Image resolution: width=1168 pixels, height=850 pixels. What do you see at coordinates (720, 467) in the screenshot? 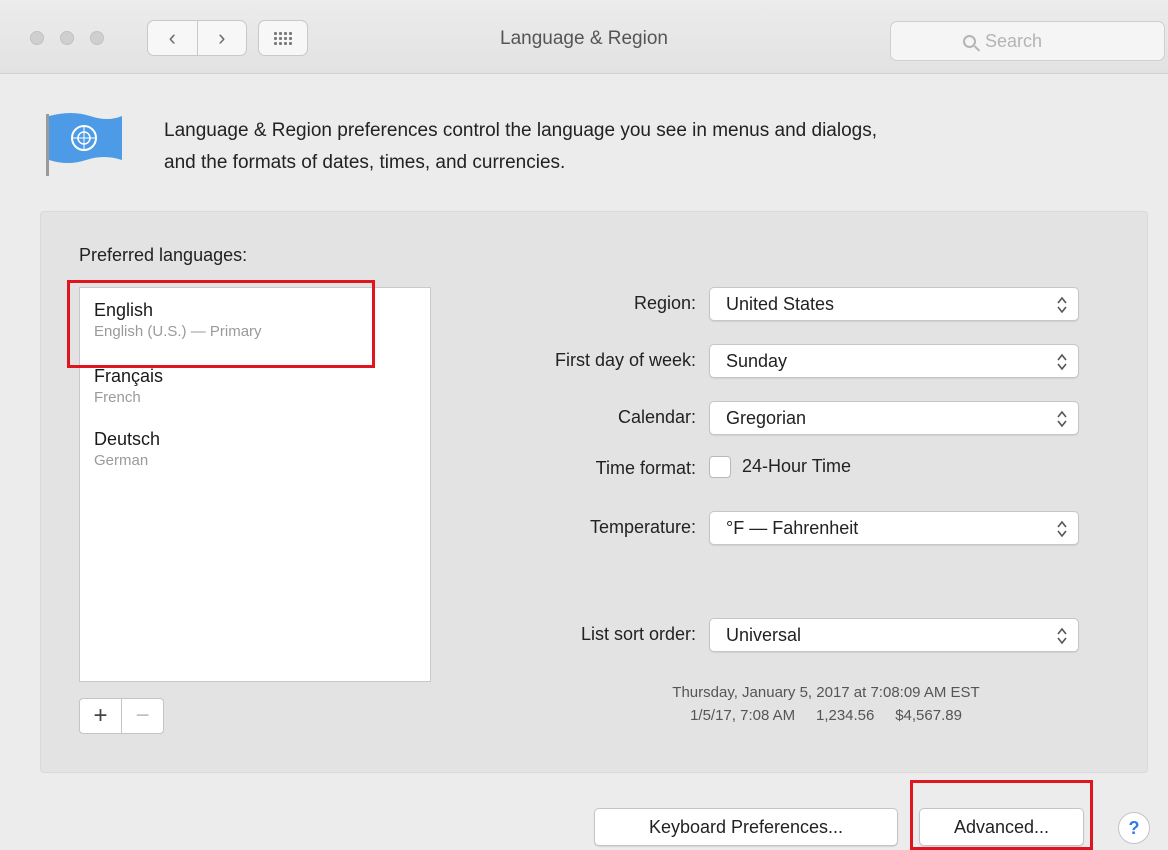
I see `24-hour-time-checkbox` at bounding box center [720, 467].